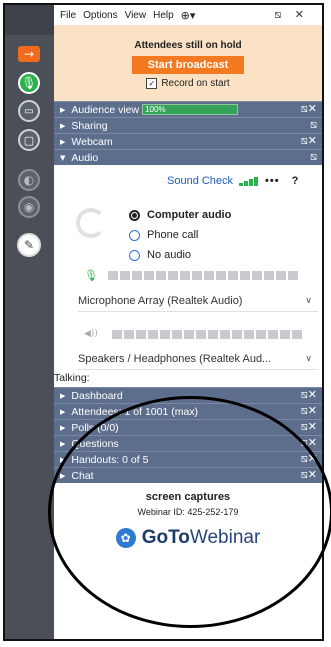 This screenshot has width=331, height=647. I want to click on radio-label: Computer audio, so click(189, 215).